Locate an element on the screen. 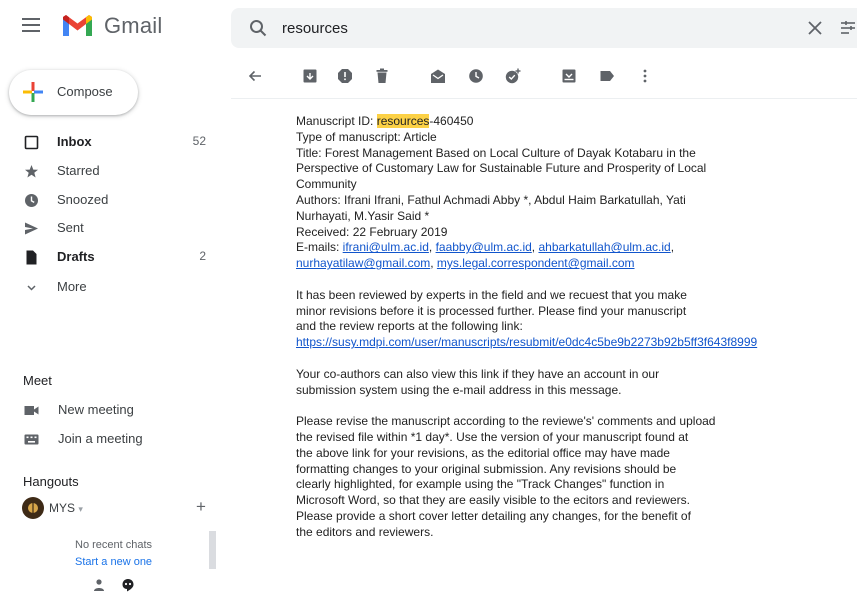 Image resolution: width=857 pixels, height=599 pixels. sidebar-item-inbox: Inbox 52 is located at coordinates (111, 142).